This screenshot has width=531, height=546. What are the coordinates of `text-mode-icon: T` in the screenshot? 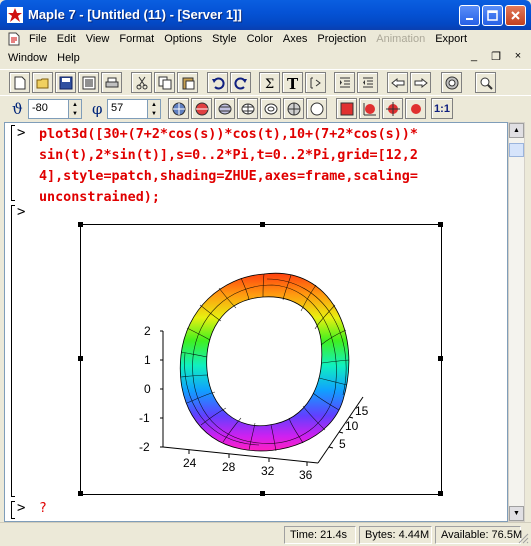 It's located at (292, 82).